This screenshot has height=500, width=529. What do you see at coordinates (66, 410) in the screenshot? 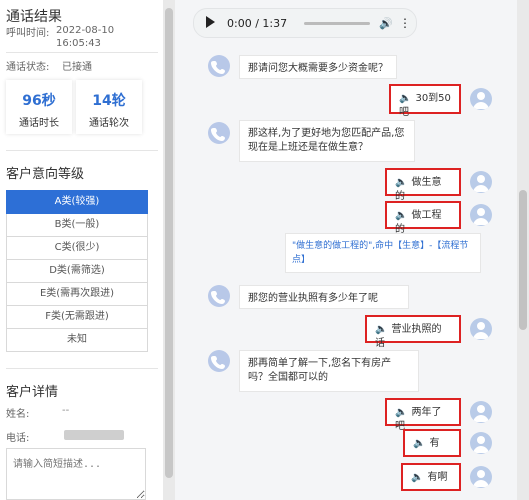
I see `name-value: --` at bounding box center [66, 410].